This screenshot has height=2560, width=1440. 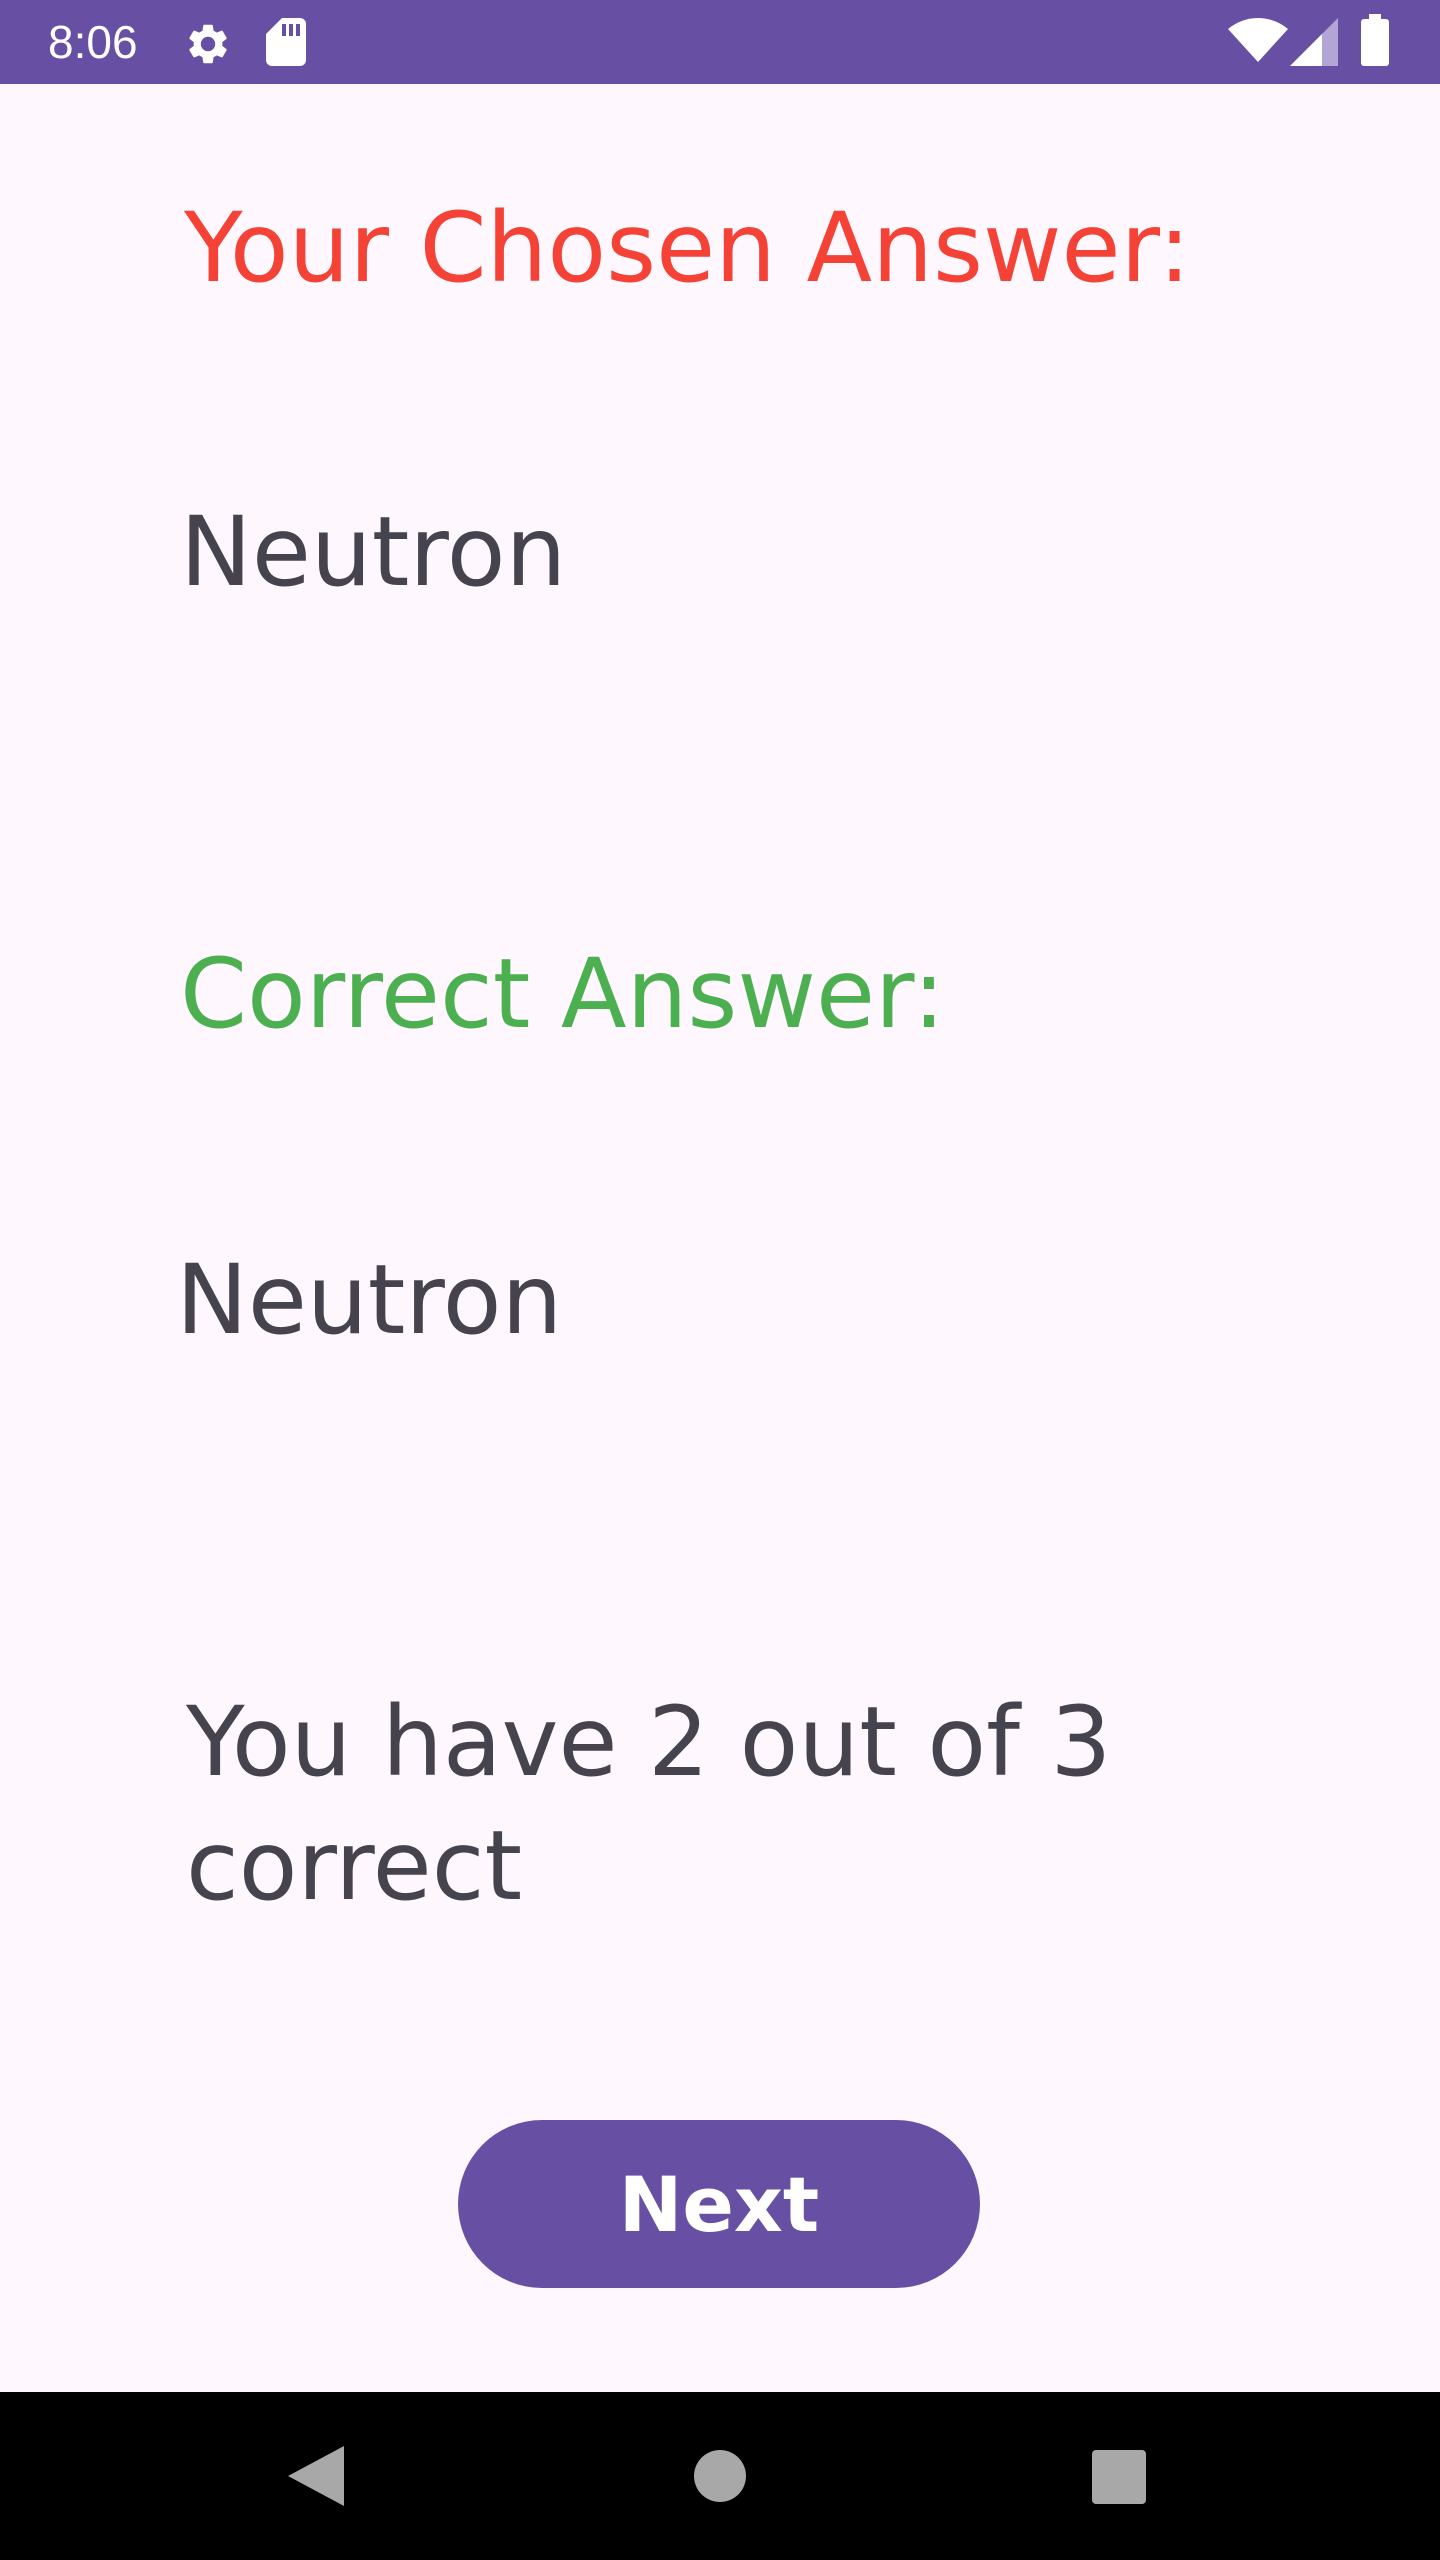 I want to click on status-time: 8:06, so click(x=93, y=42).